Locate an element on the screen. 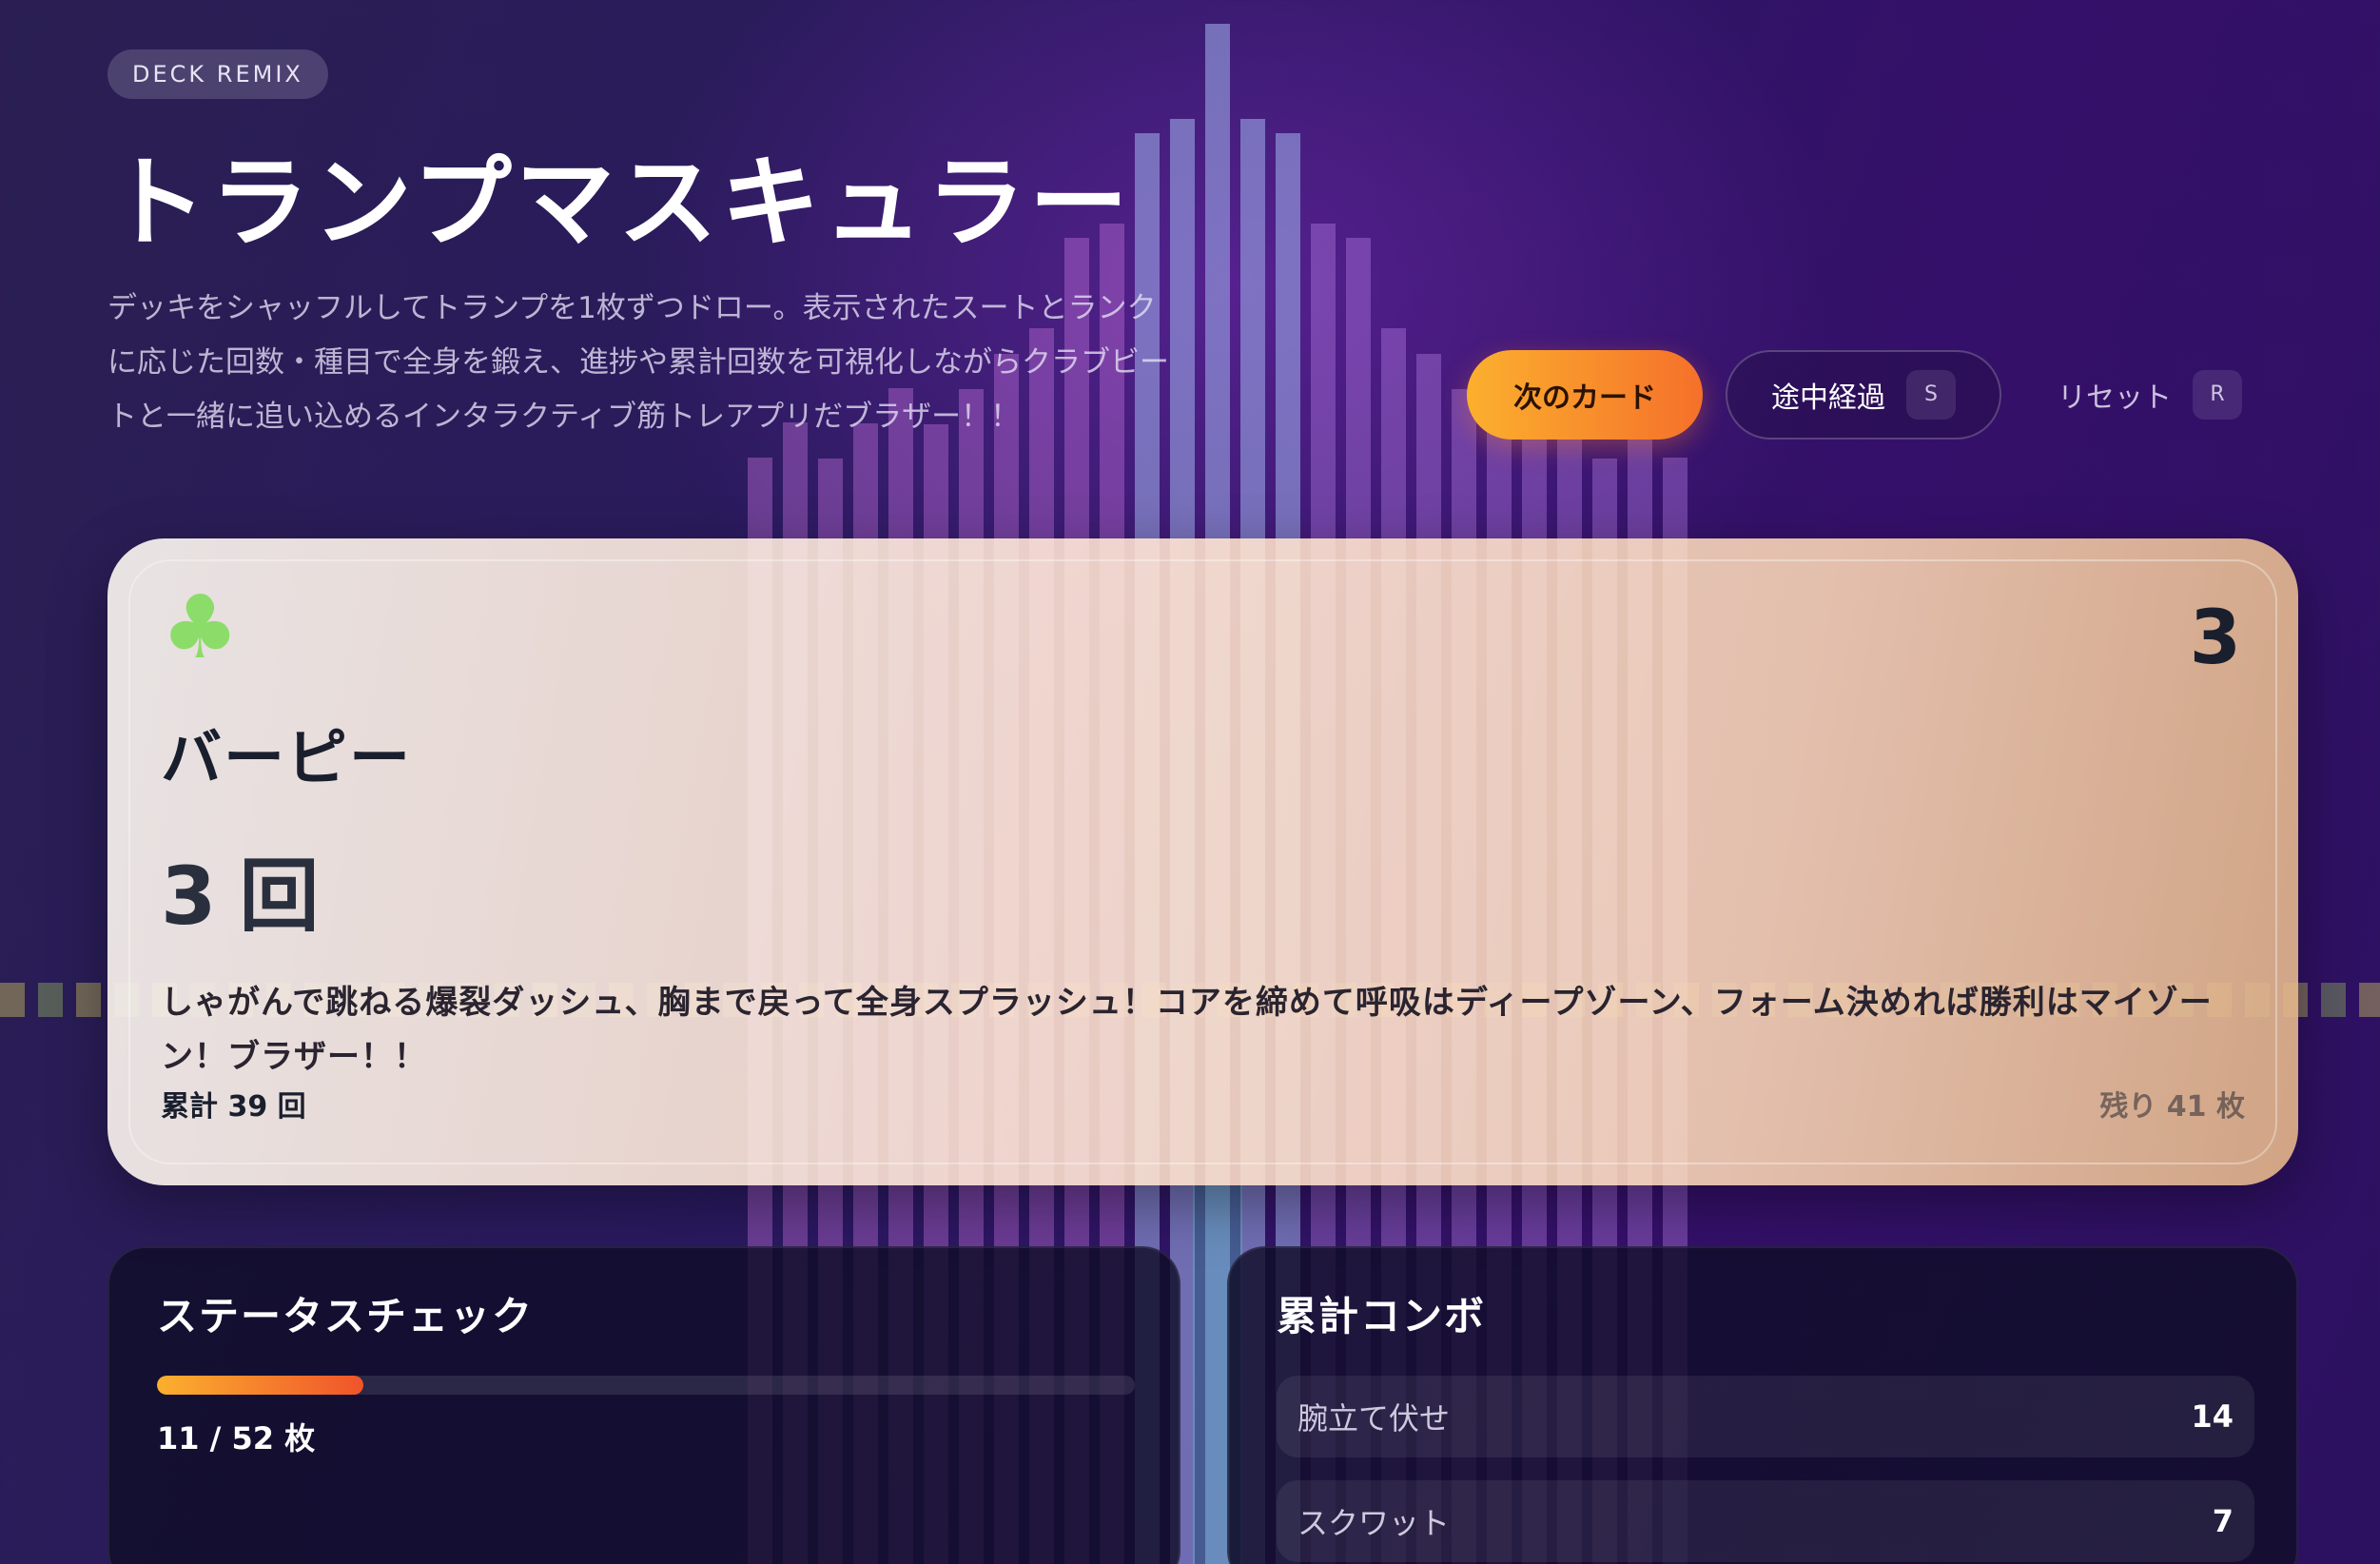 This screenshot has width=2380, height=1564. progress-bar is located at coordinates (646, 1385).